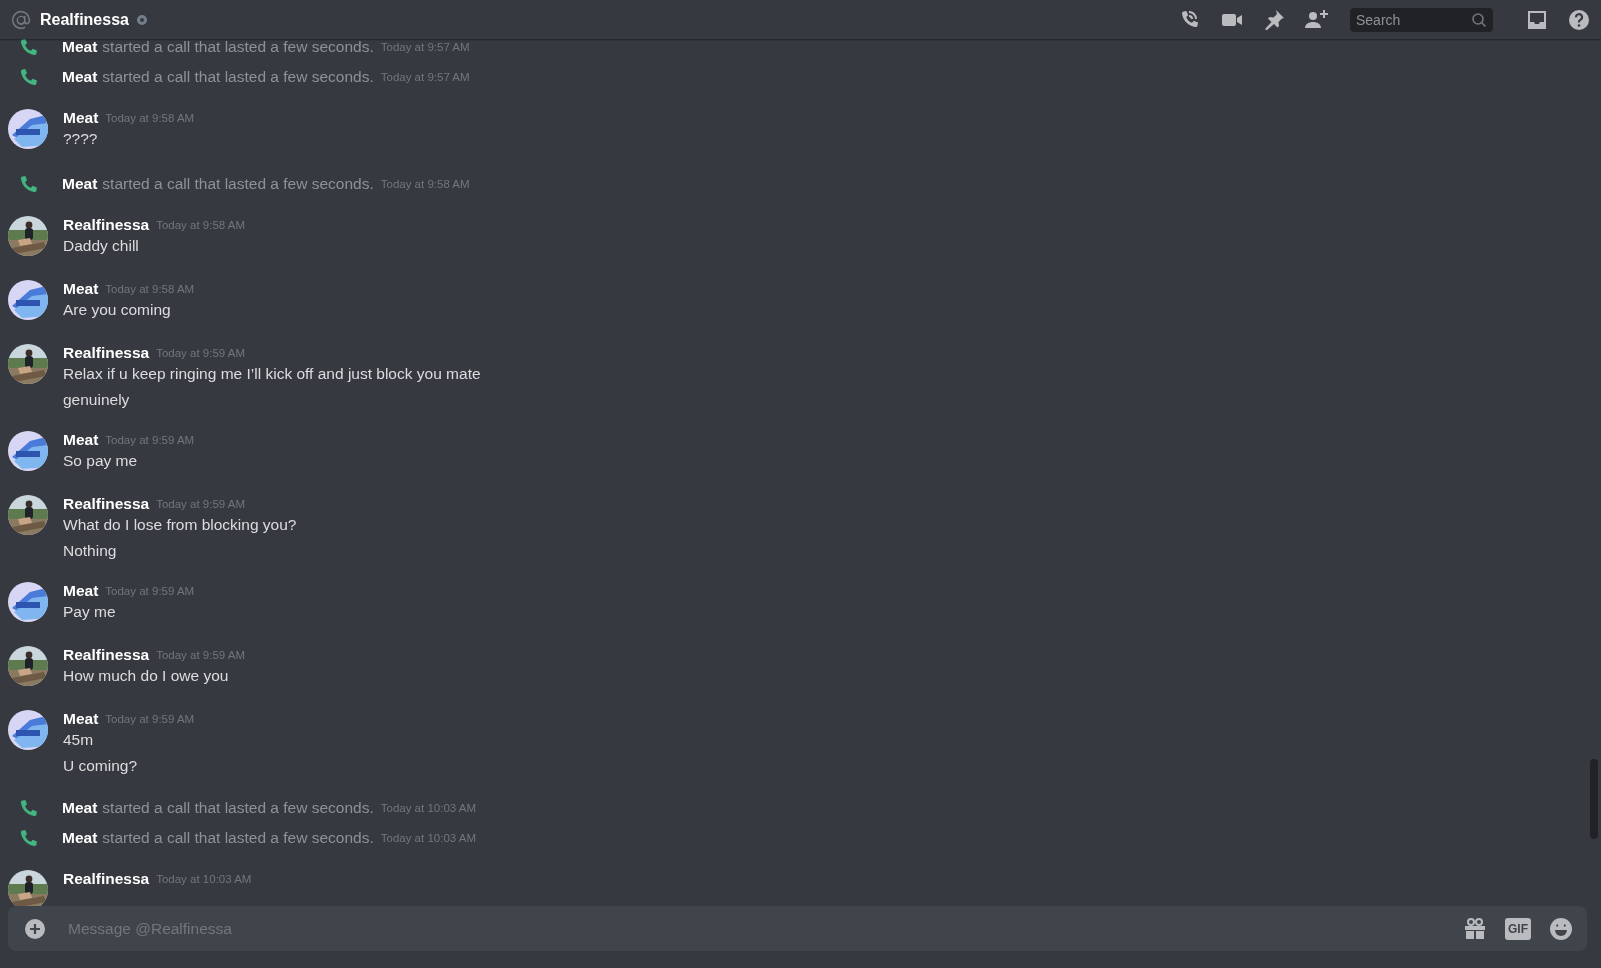 This screenshot has width=1601, height=968. I want to click on message-text: ????, so click(81, 139).